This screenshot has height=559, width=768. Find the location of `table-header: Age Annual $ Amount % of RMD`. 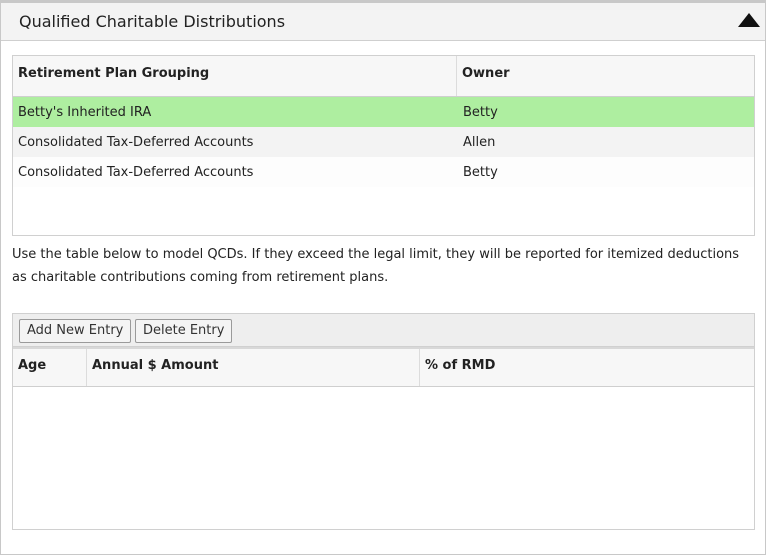

table-header: Age Annual $ Amount % of RMD is located at coordinates (383, 367).